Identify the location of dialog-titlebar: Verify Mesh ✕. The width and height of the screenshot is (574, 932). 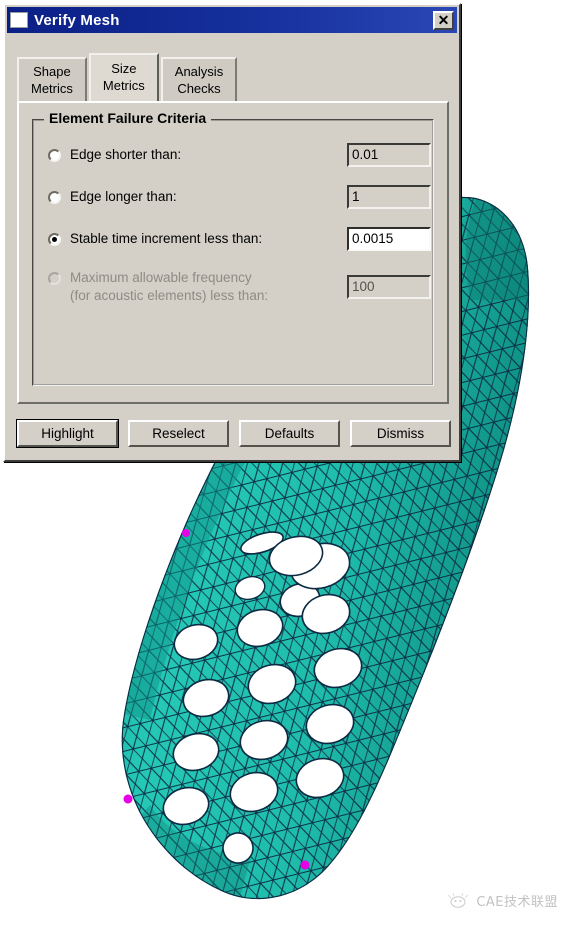
(232, 20).